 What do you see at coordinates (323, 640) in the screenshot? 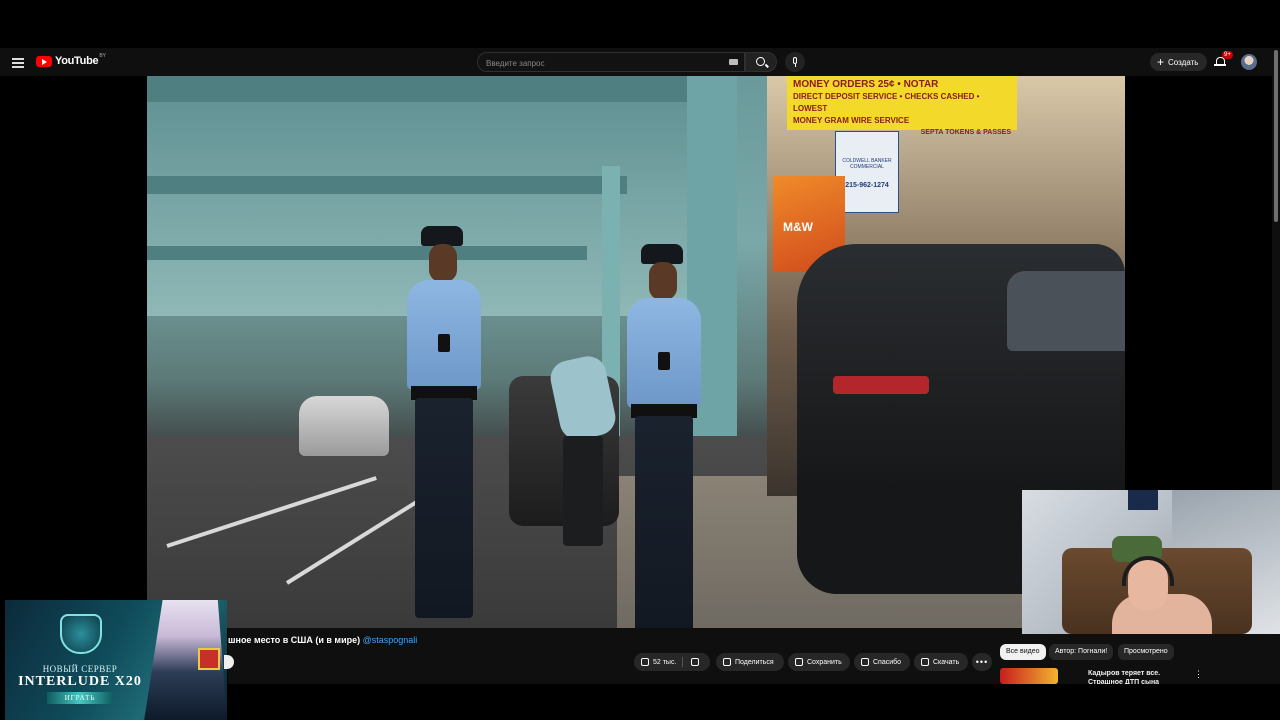
I see `video-title: шное место в США (и в мире) @staspognali` at bounding box center [323, 640].